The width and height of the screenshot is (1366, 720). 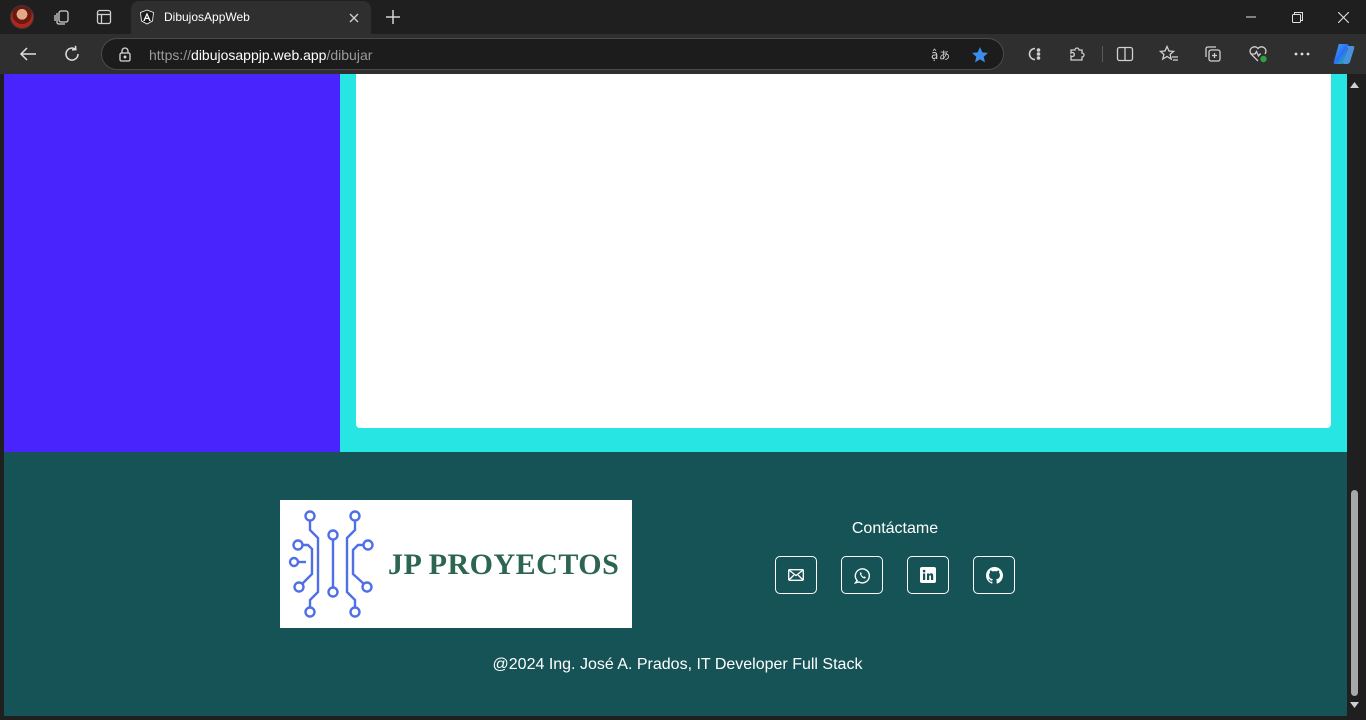 I want to click on profile-avatar, so click(x=22, y=17).